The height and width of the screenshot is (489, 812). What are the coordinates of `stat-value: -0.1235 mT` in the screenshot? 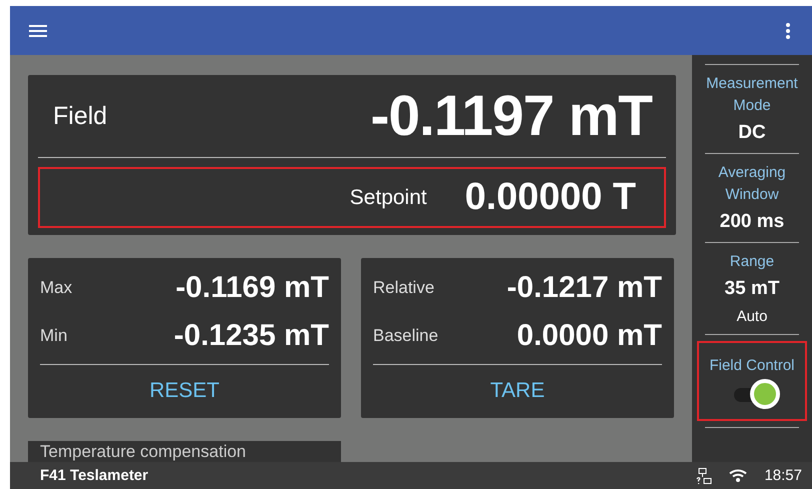 It's located at (251, 336).